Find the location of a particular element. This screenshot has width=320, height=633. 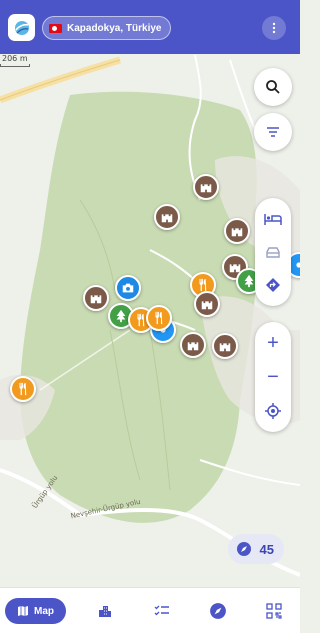

directions-icon is located at coordinates (273, 284).